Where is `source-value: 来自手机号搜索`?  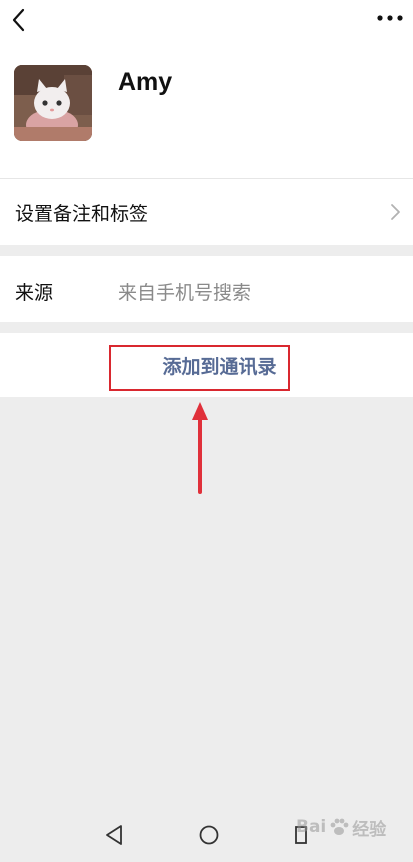 source-value: 来自手机号搜索 is located at coordinates (185, 293).